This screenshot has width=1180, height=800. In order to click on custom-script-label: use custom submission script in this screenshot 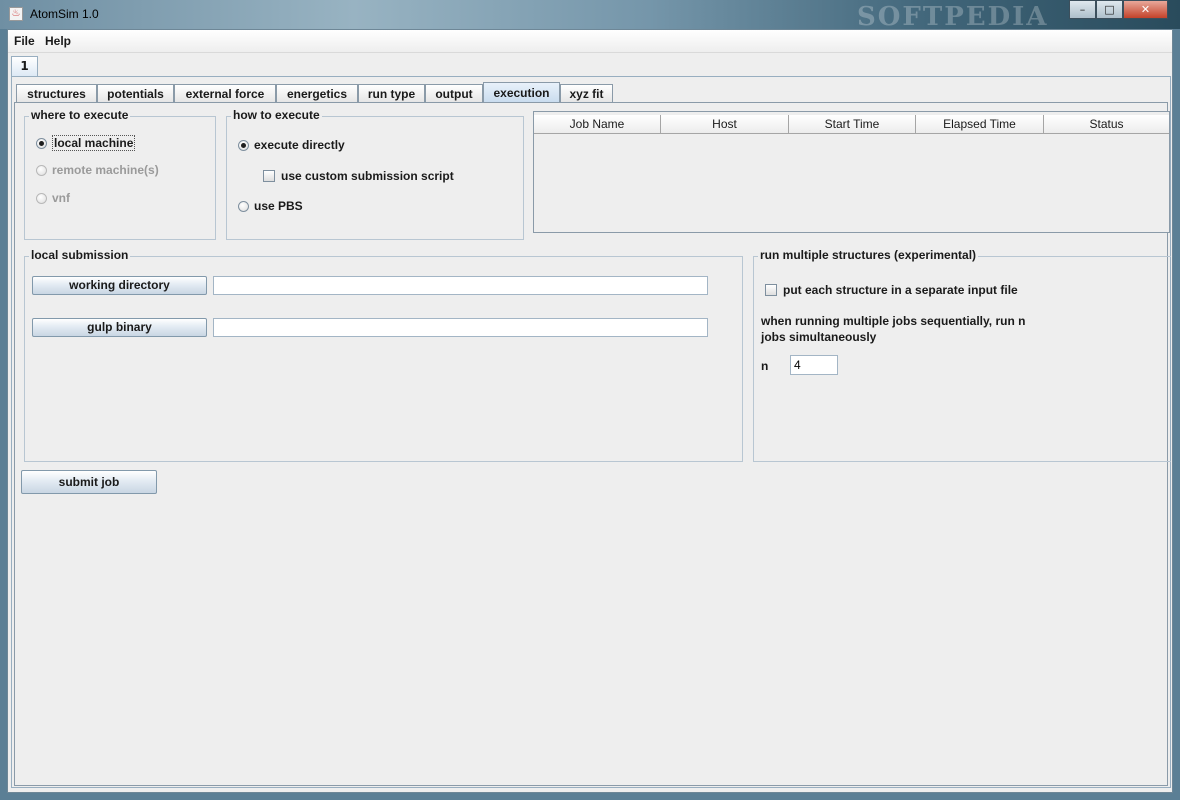, I will do `click(367, 176)`.